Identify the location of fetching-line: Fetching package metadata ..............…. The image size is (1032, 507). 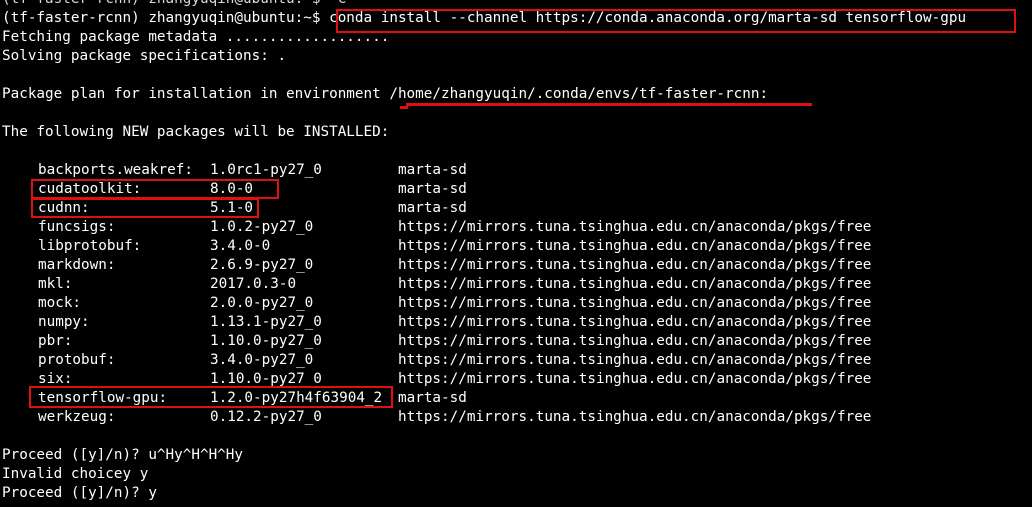
(196, 37).